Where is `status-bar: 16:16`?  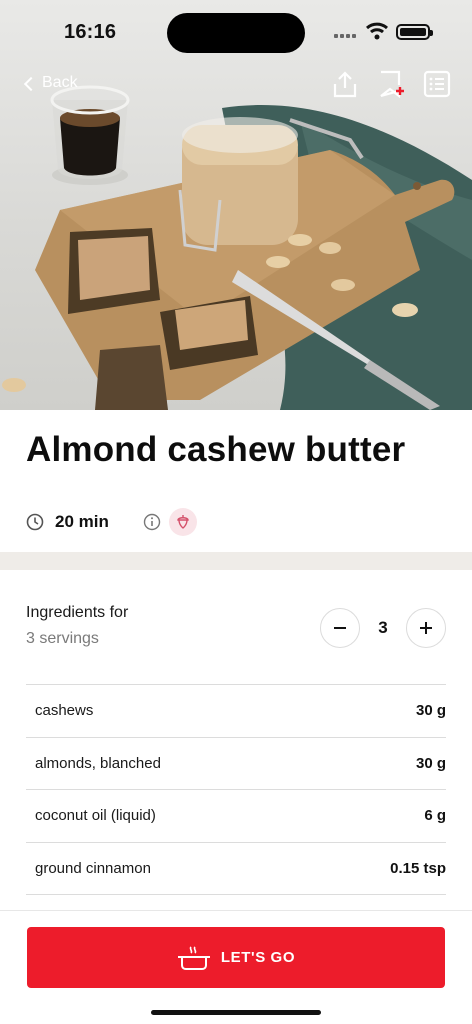
status-bar: 16:16 is located at coordinates (236, 32).